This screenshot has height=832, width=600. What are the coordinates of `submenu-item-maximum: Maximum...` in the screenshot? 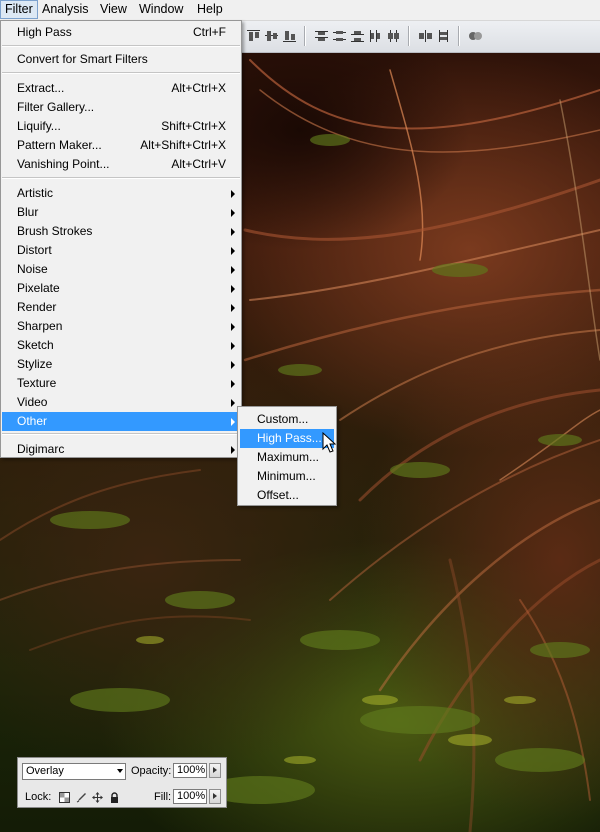 It's located at (287, 457).